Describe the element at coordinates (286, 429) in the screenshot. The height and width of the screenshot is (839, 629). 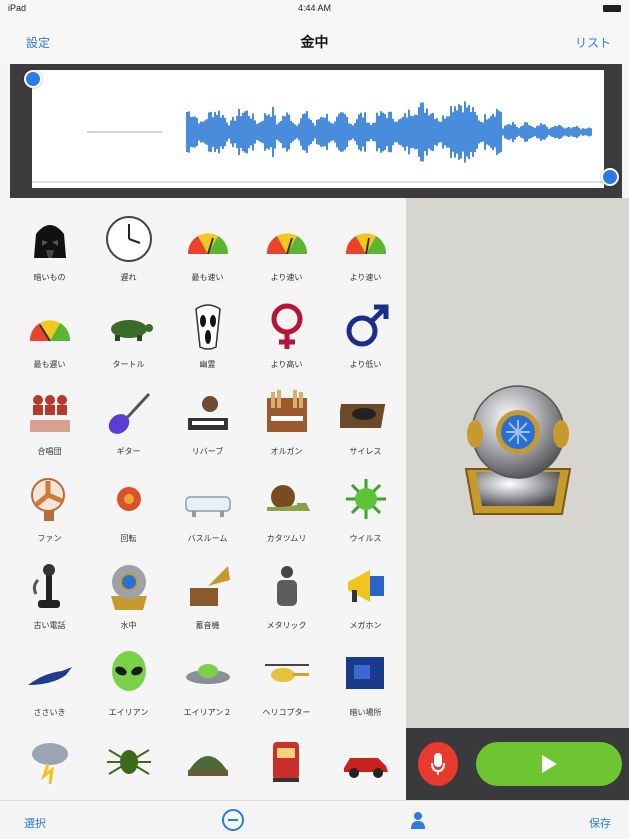
I see `effect-cell: オルガン` at that location.